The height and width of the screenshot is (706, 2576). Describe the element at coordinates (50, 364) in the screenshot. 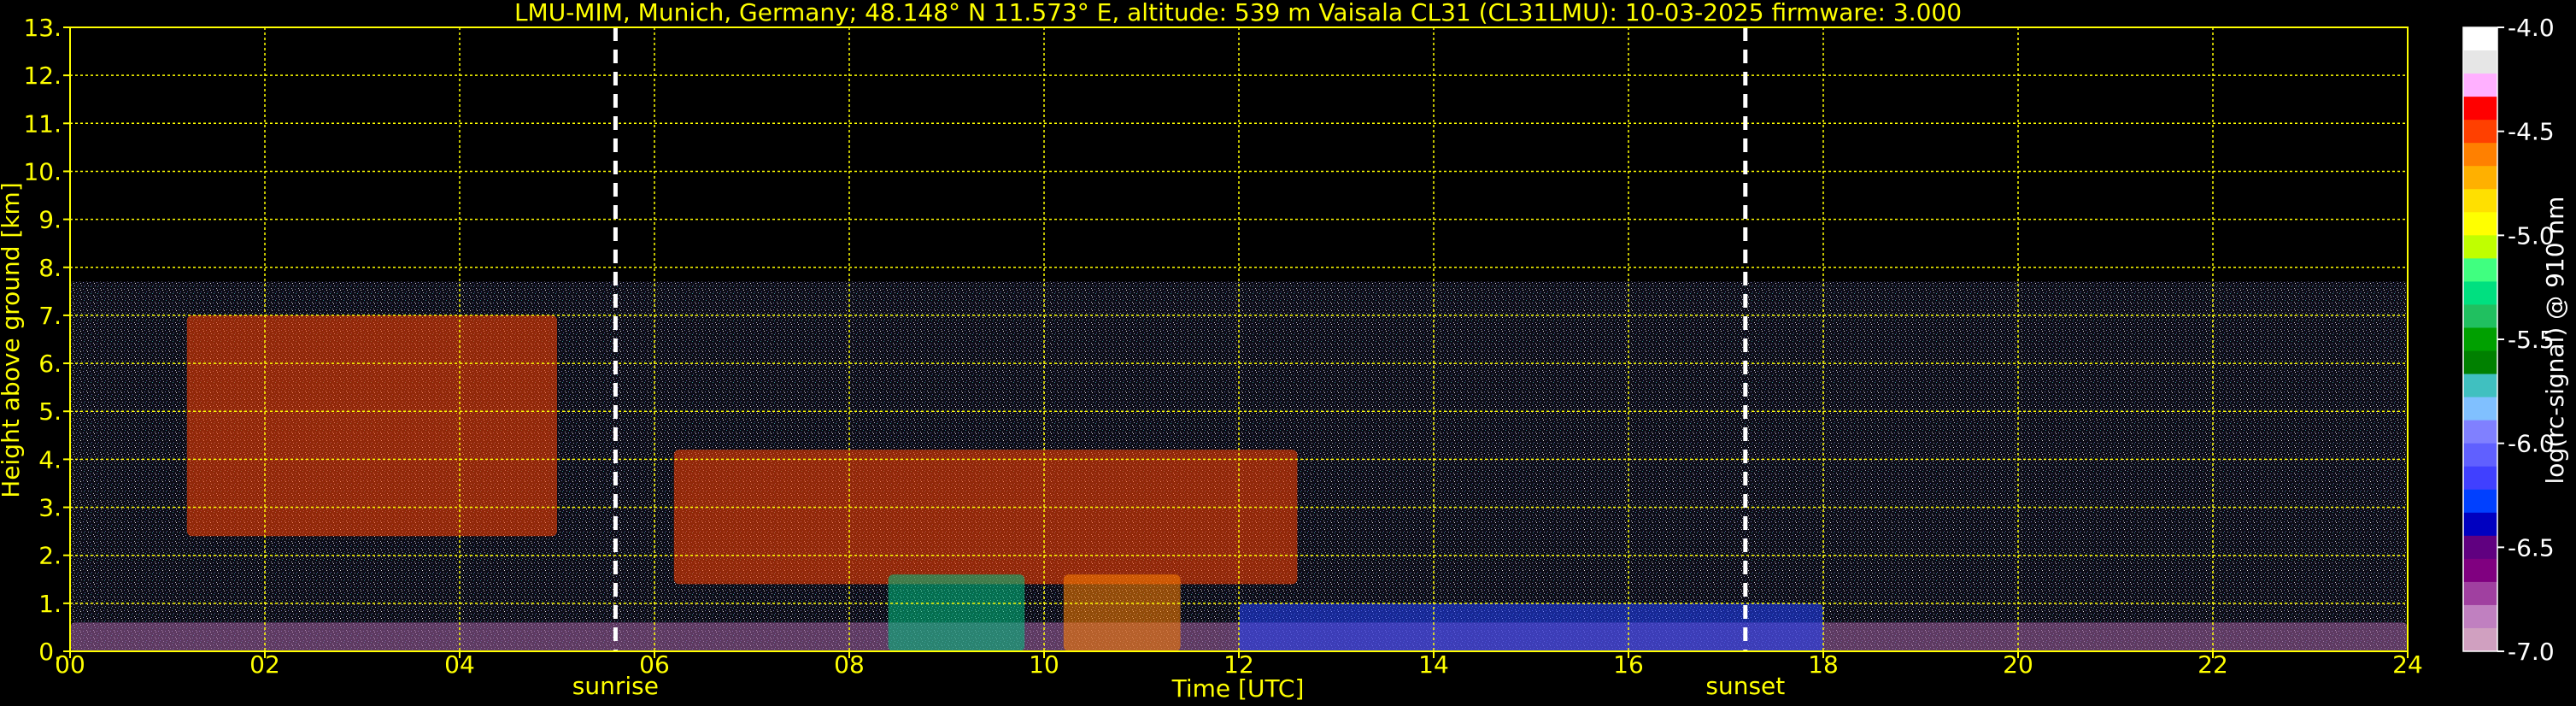

I see `y-tick-label: 6.` at that location.